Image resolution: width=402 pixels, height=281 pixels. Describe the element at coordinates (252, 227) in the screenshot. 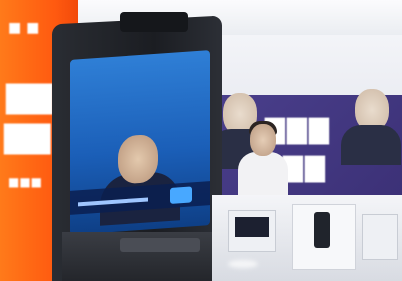

I see `device-screen` at that location.